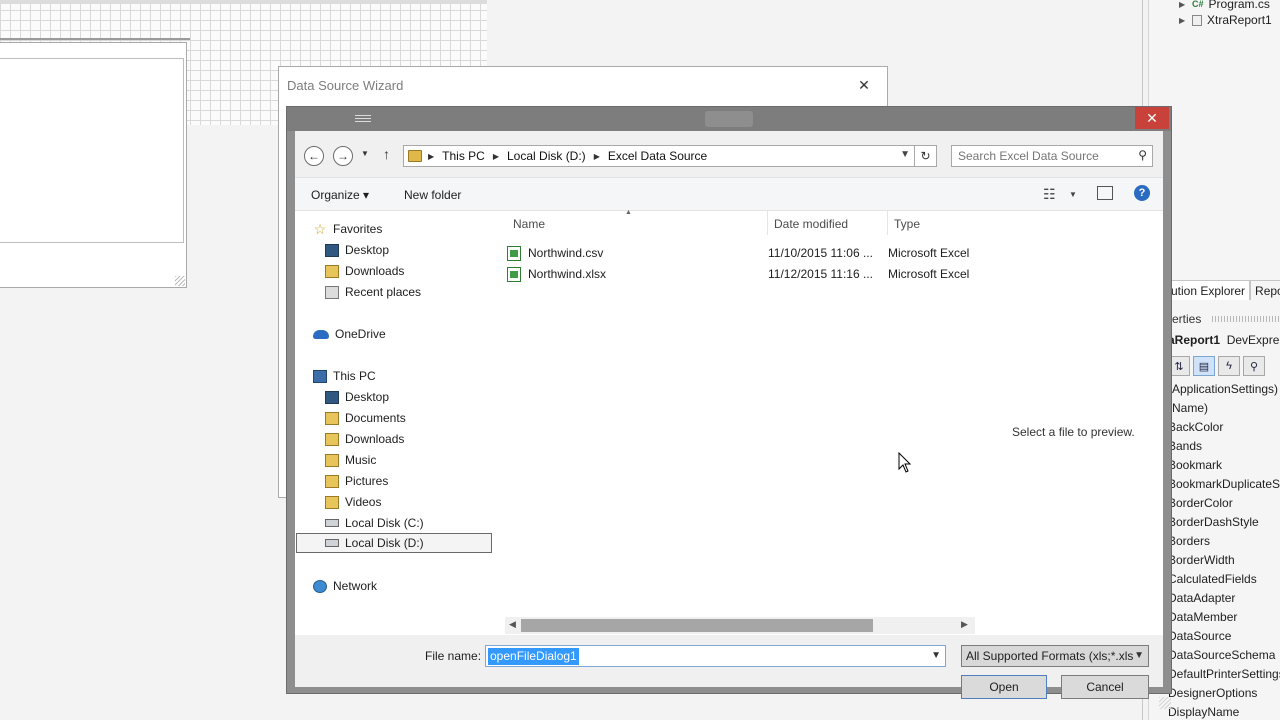 This screenshot has width=1280, height=720. I want to click on search-box: ⚲, so click(1052, 156).